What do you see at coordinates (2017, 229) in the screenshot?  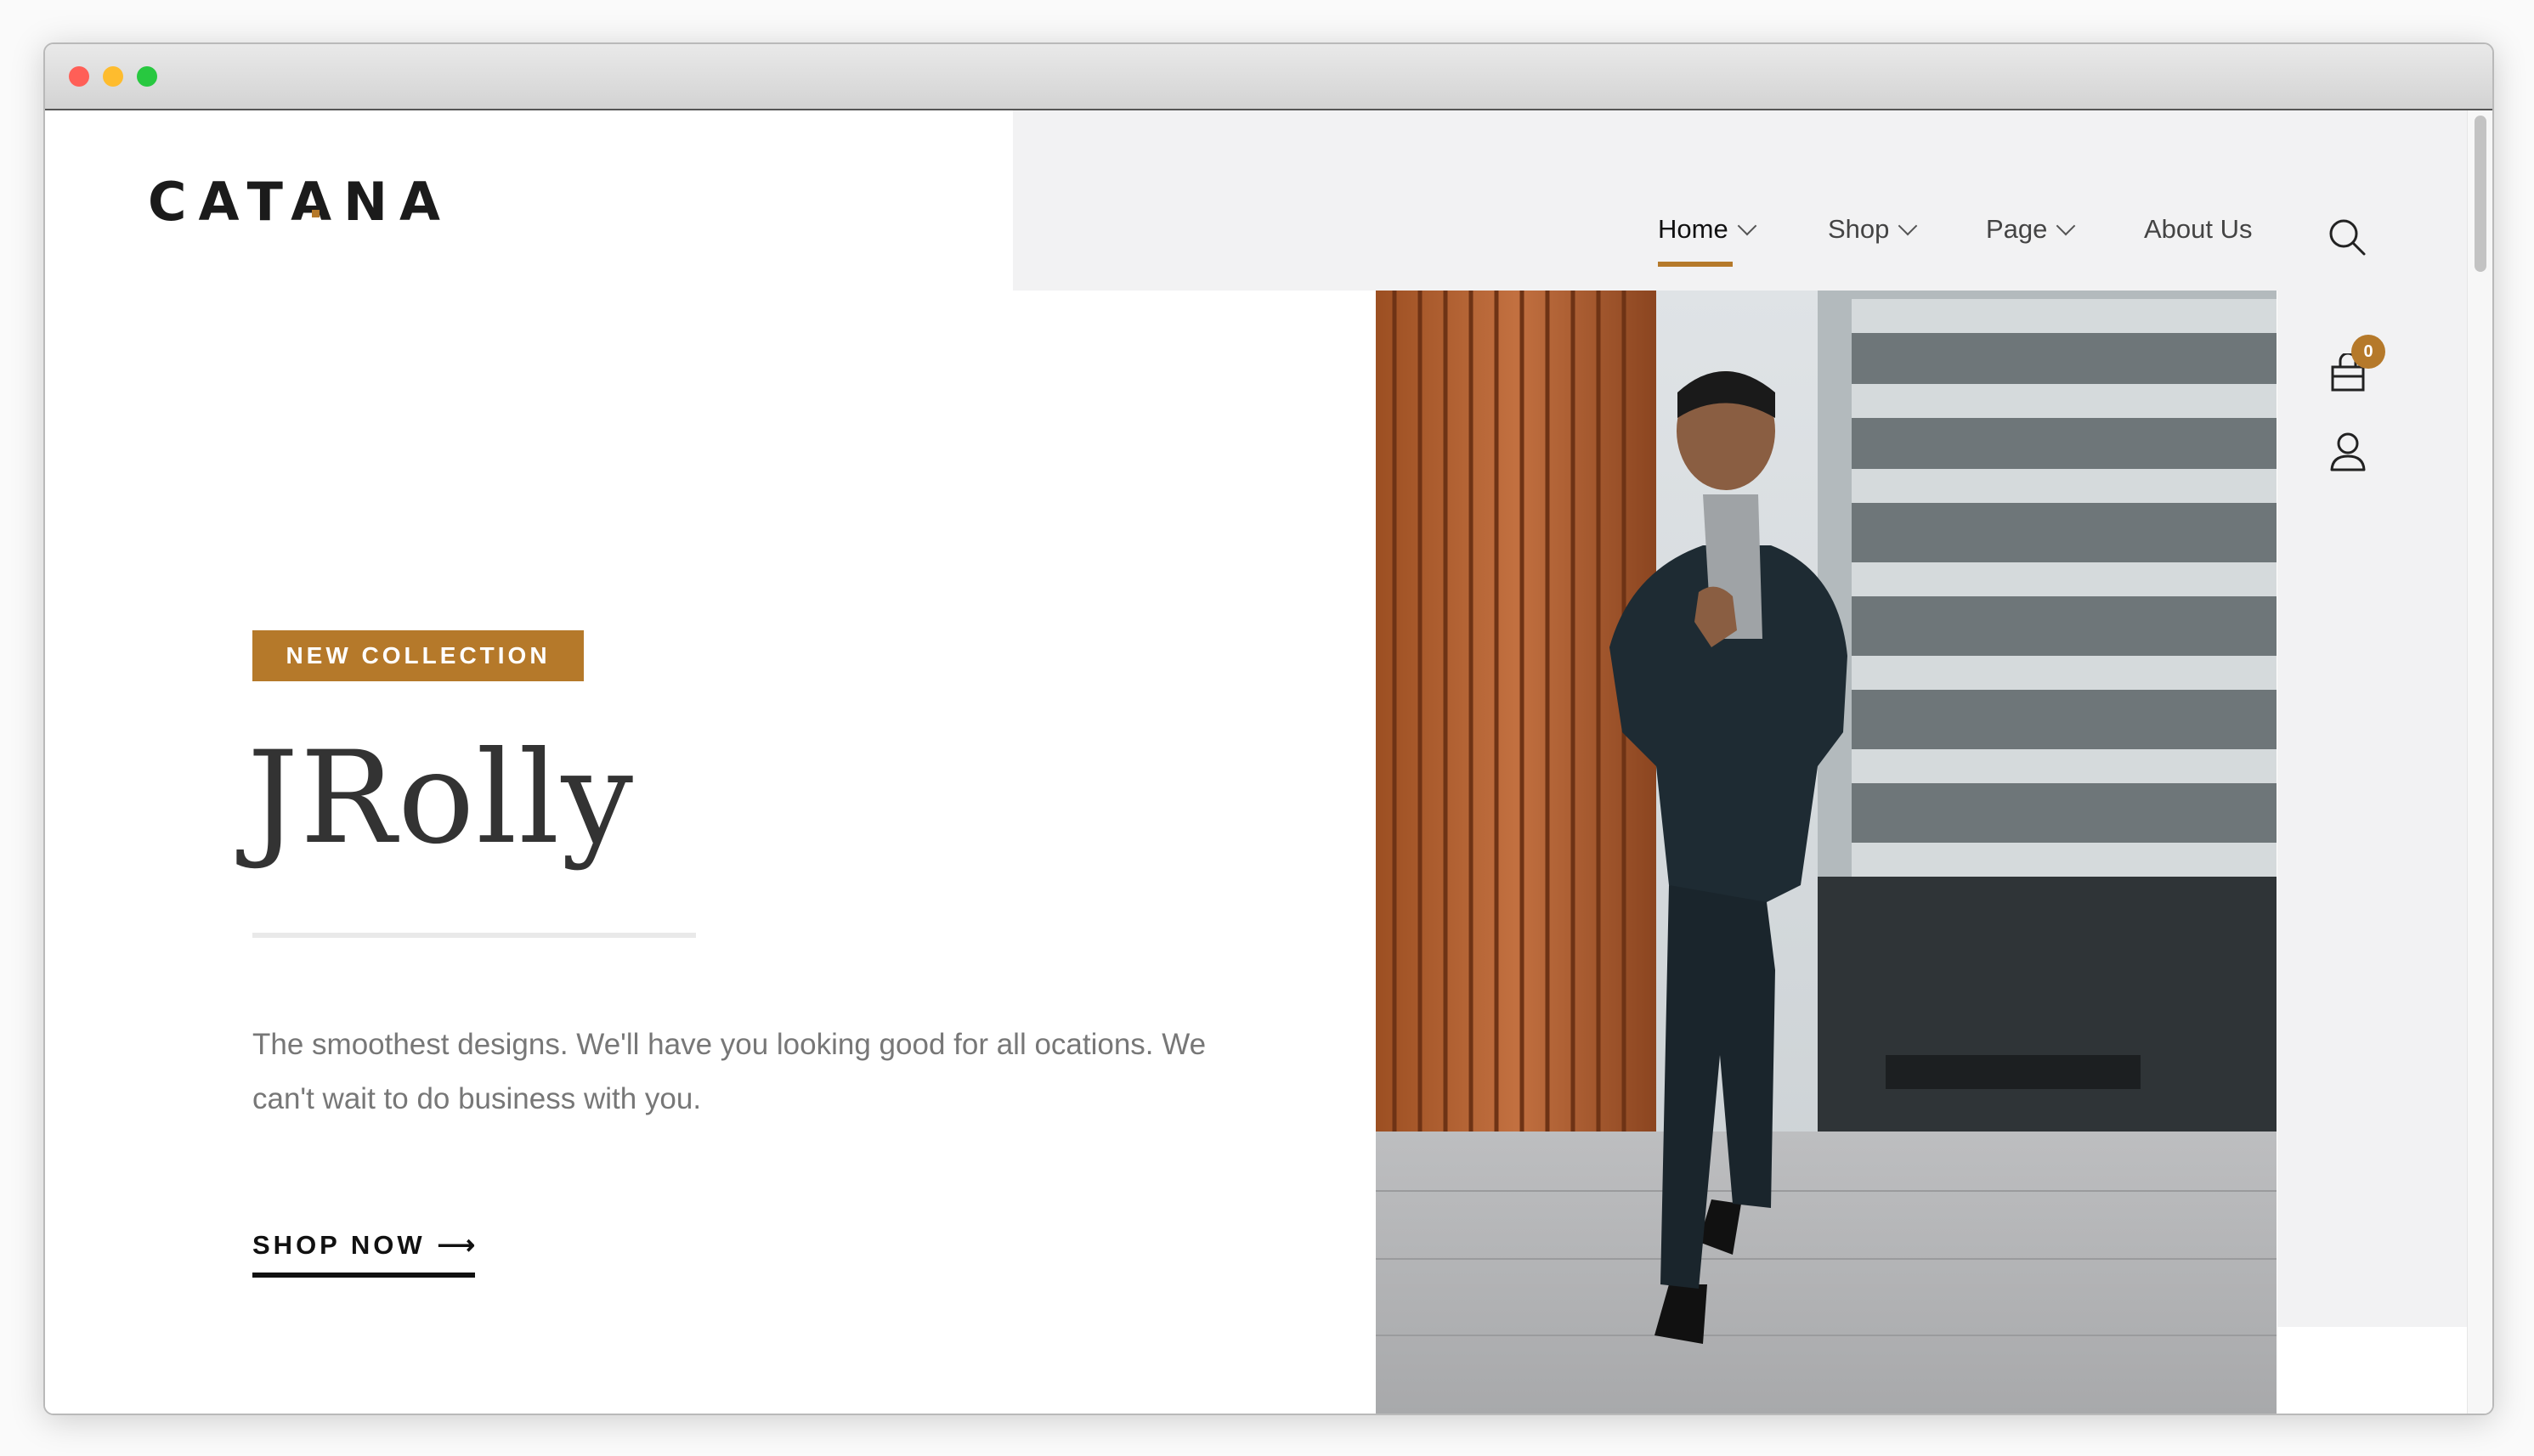 I see `nav-item-page-label: Page` at bounding box center [2017, 229].